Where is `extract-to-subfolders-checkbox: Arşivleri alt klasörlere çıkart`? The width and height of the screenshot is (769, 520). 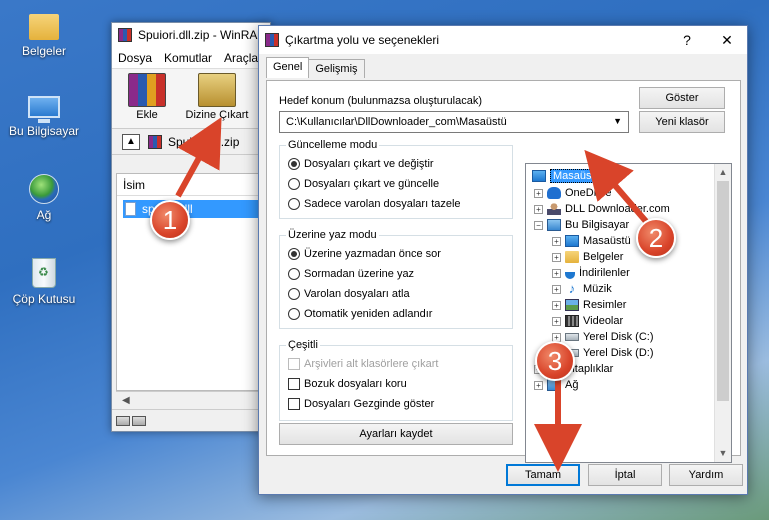 extract-to-subfolders-checkbox: Arşivleri alt klasörlere çıkart is located at coordinates (363, 364).